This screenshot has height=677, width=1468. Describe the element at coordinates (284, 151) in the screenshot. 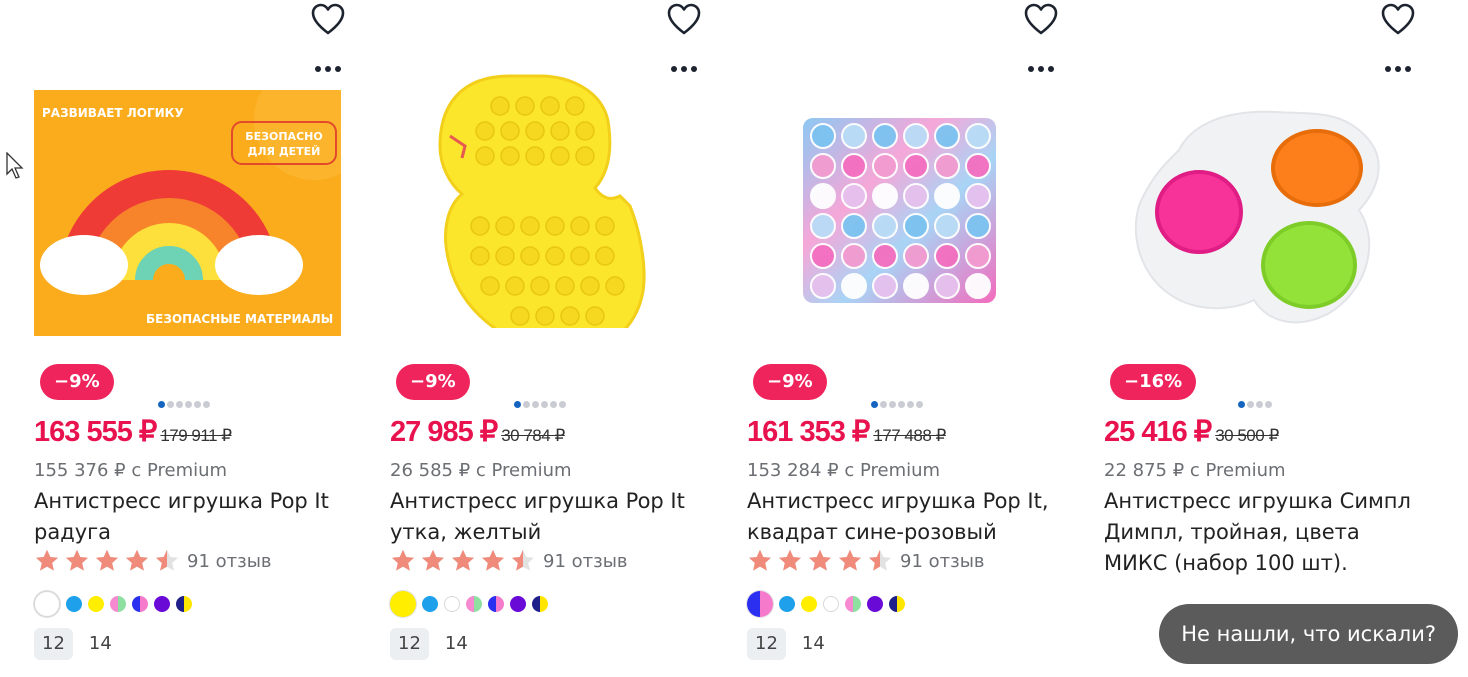

I see `image-safe-text-2: ДЛЯ ДЕТЕЙ` at that location.